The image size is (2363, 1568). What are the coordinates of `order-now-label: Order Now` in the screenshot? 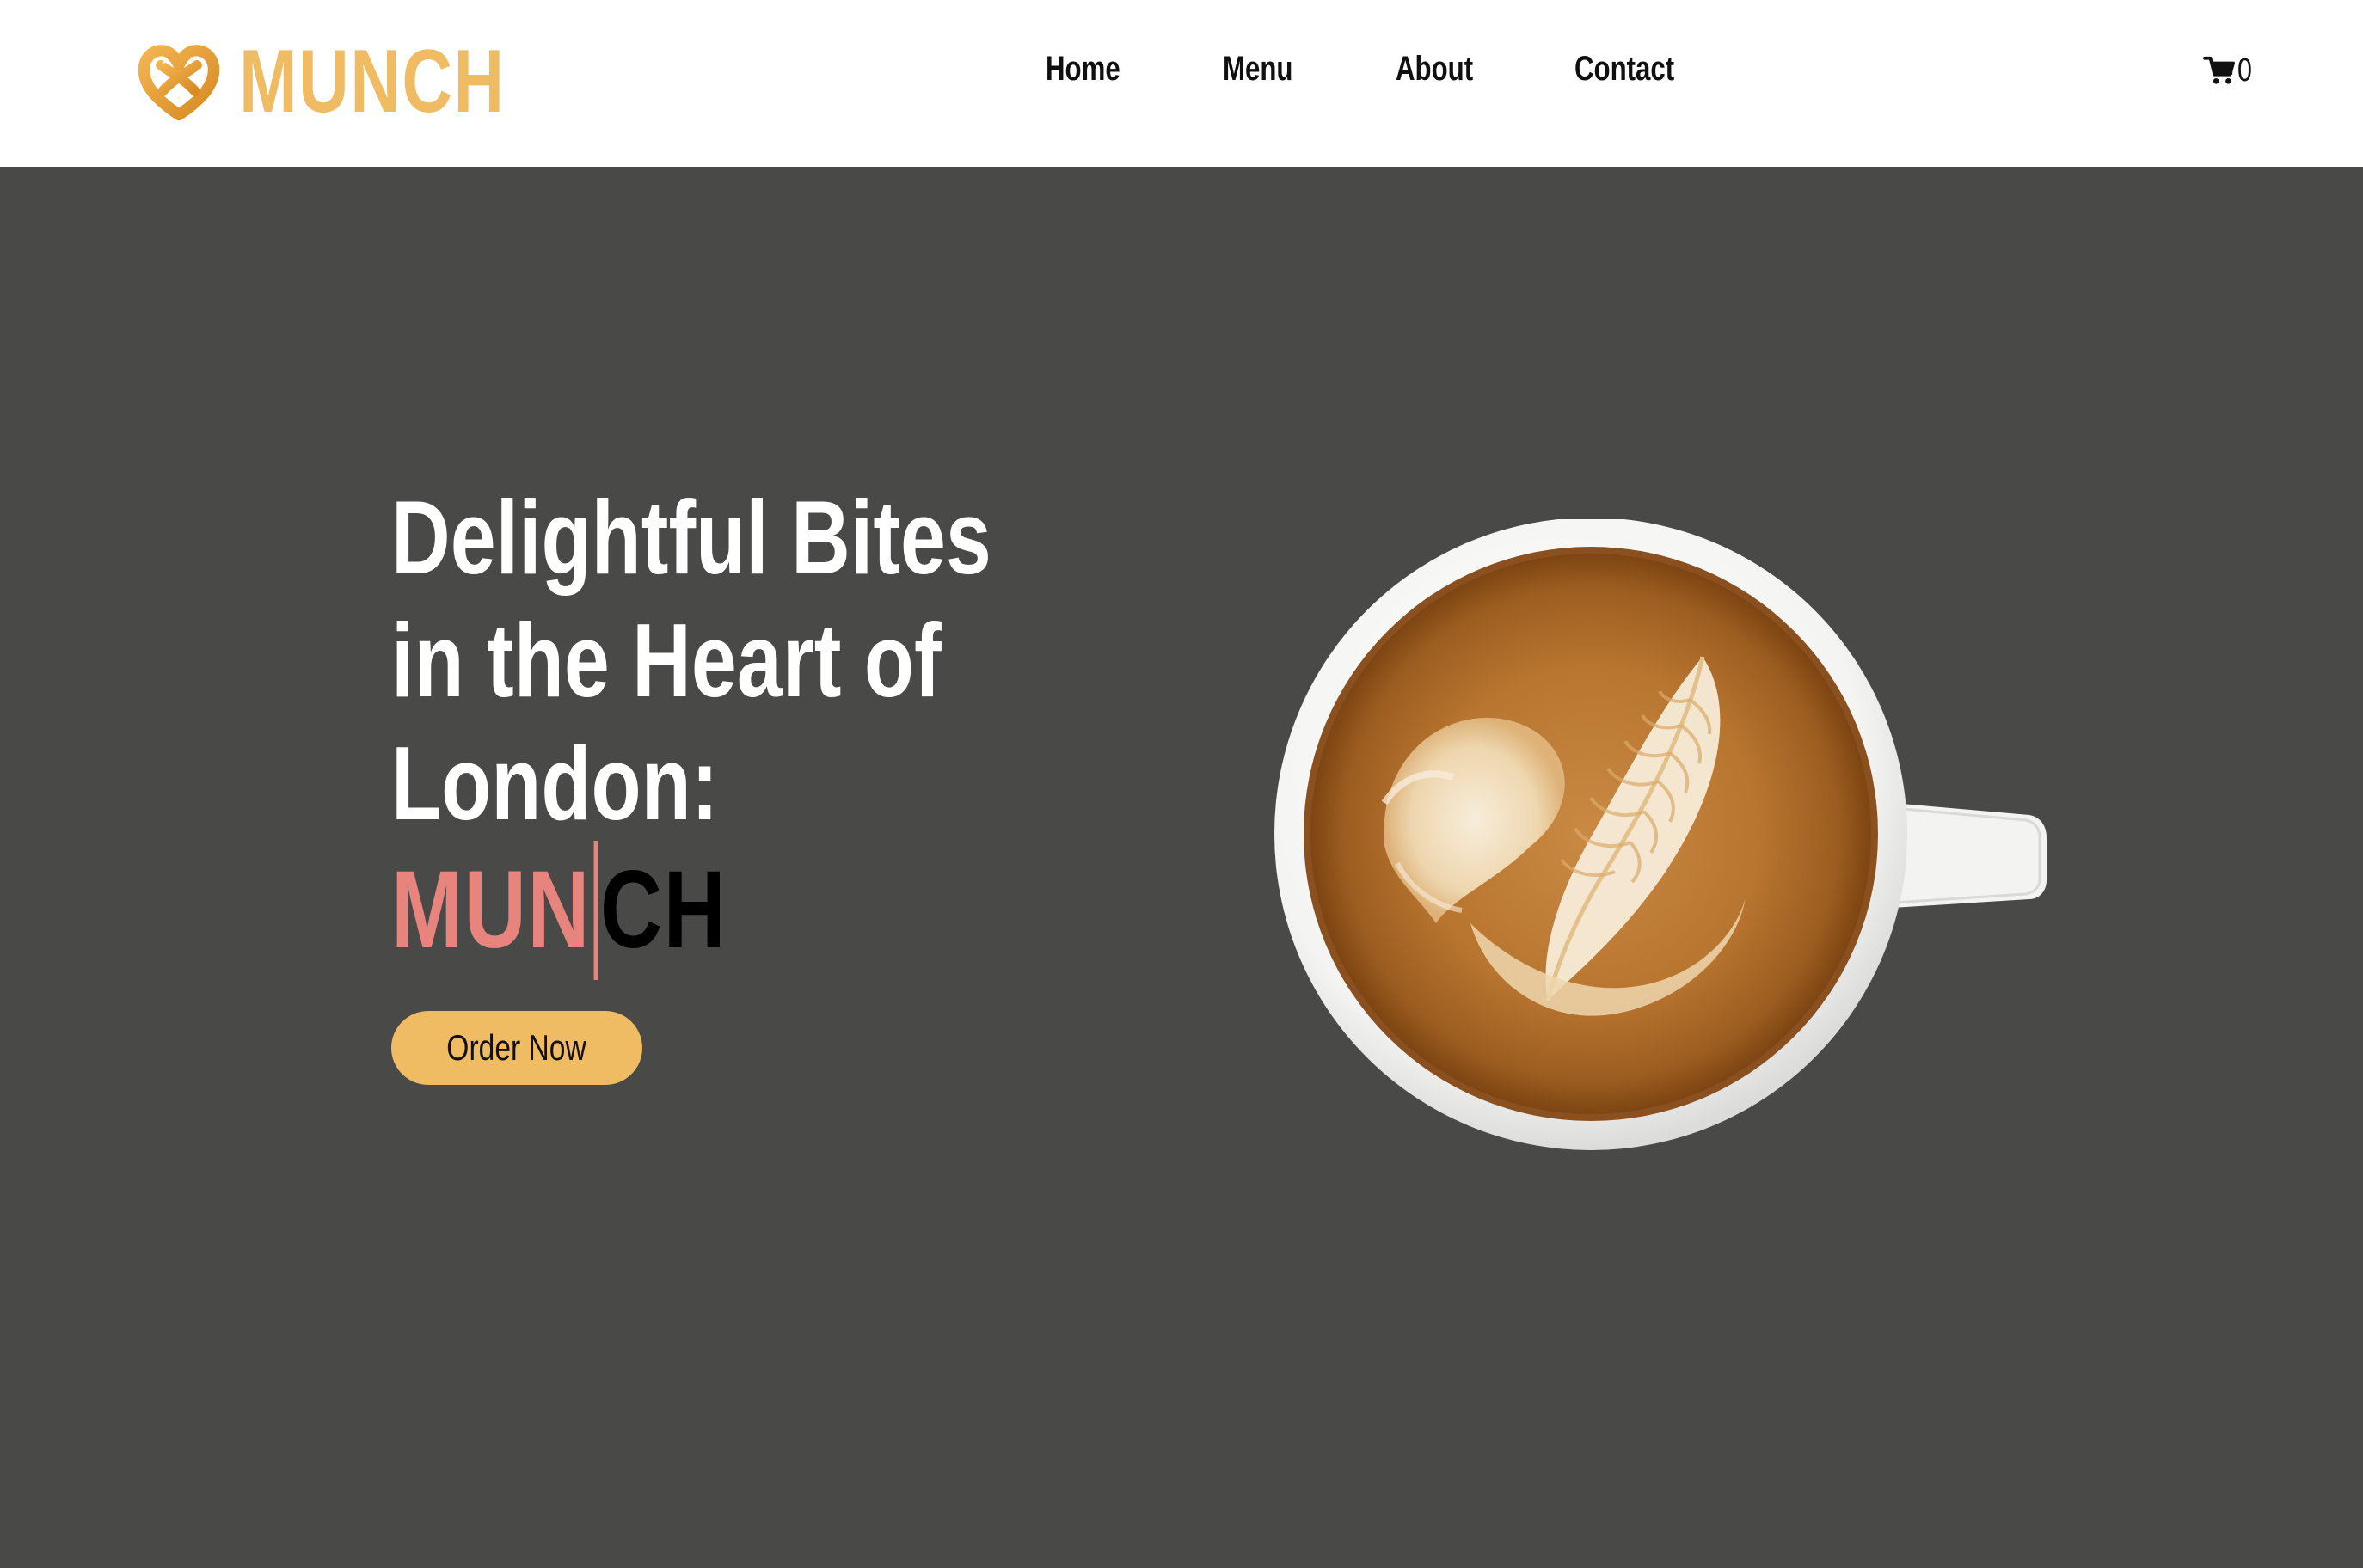 It's located at (516, 1047).